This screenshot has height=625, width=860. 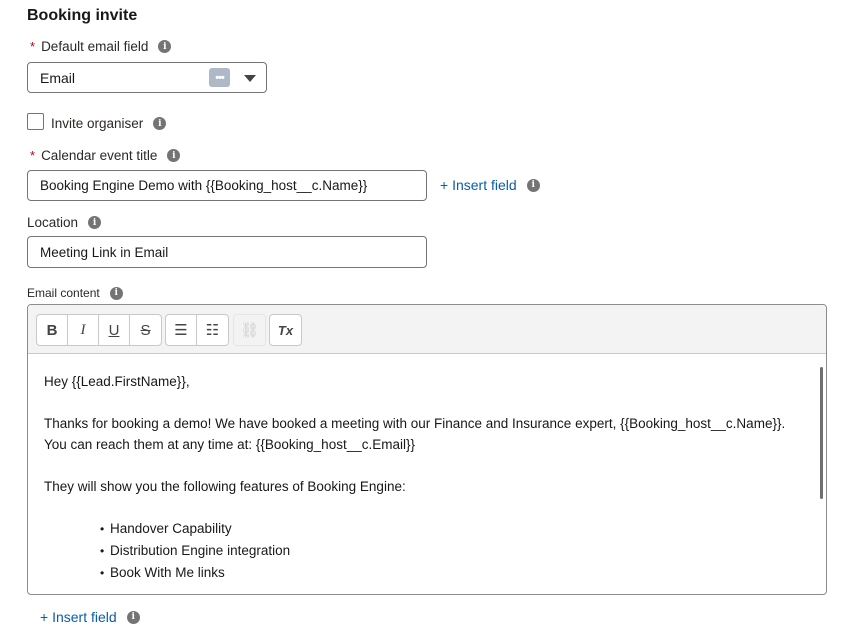 I want to click on strikethrough-button: S, so click(x=145, y=330).